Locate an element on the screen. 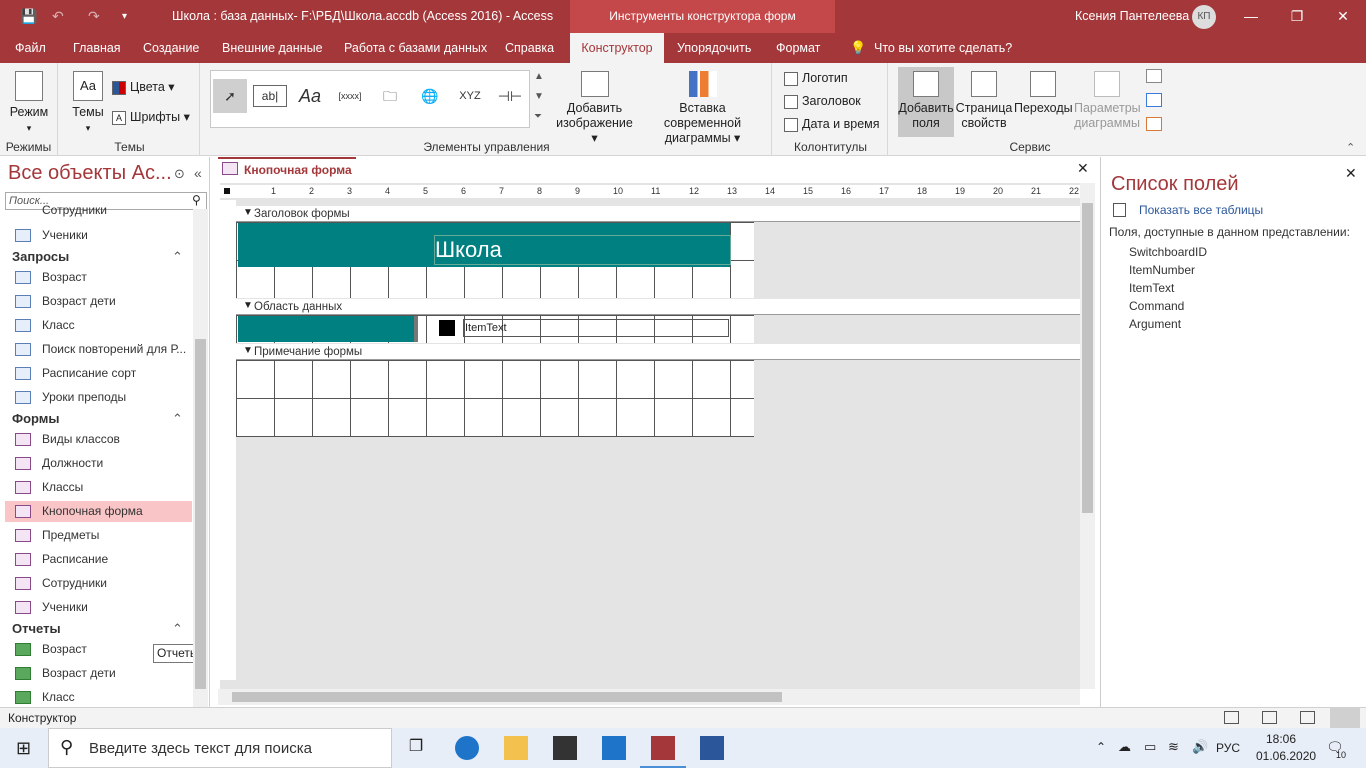  close-document-icon: ✕ is located at coordinates (1083, 168).